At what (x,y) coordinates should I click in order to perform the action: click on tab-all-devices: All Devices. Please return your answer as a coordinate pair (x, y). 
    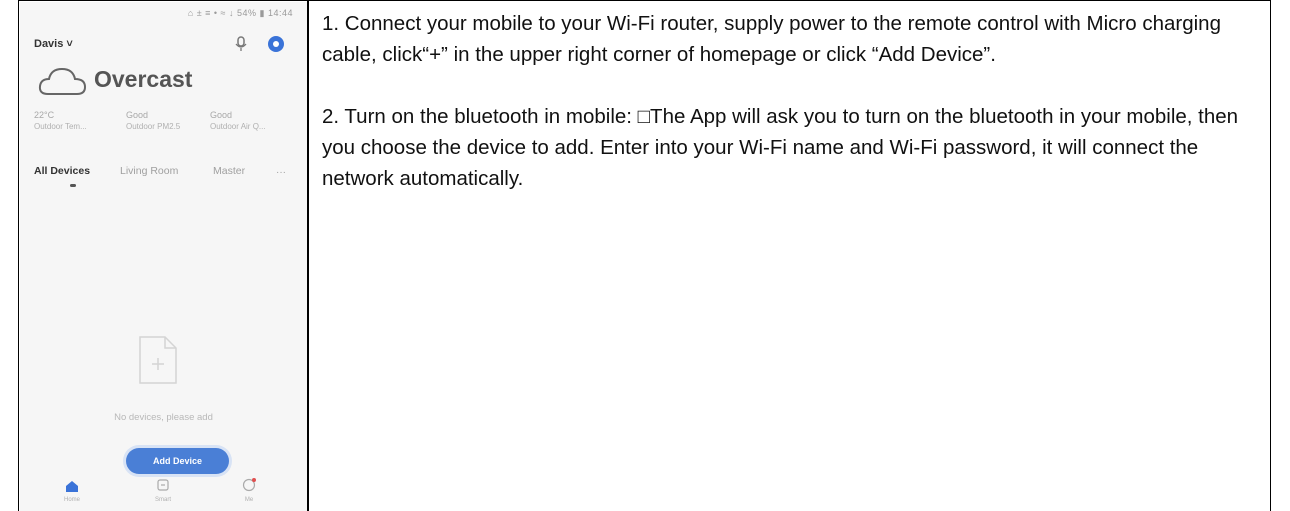
    Looking at the image, I should click on (62, 171).